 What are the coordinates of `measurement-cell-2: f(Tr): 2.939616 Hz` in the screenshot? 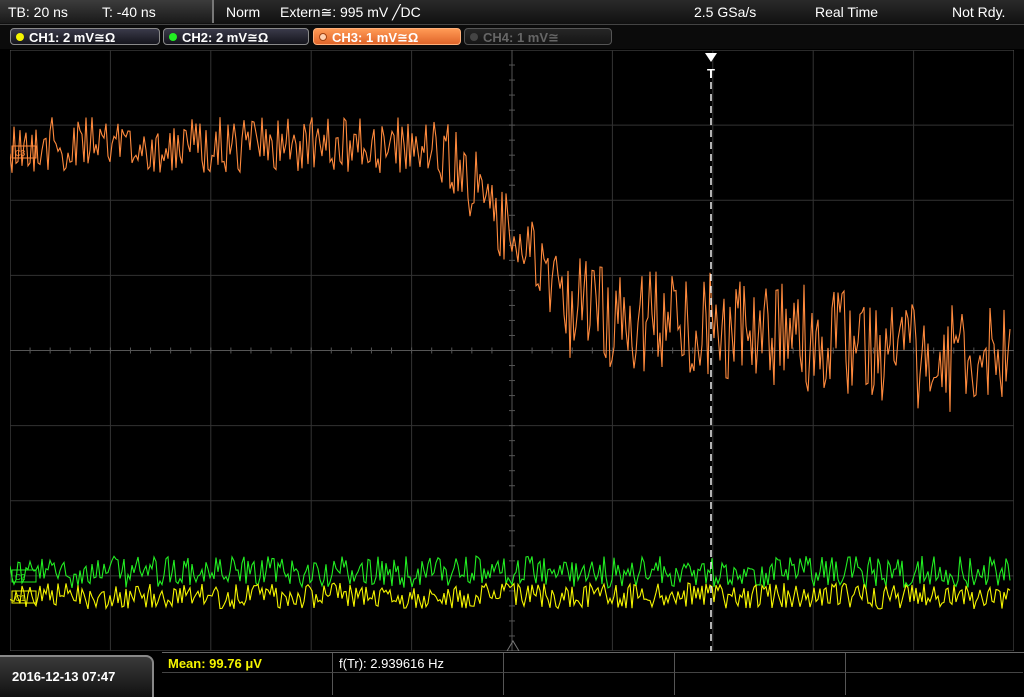 It's located at (418, 663).